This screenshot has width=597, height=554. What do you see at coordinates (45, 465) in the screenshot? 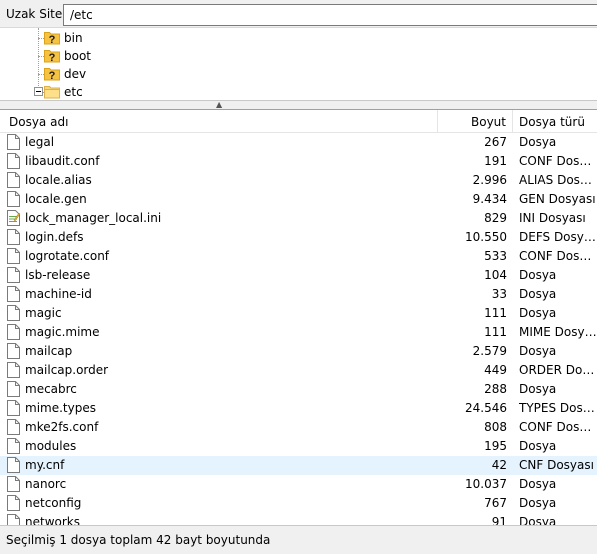
I see `file-name: my.cnf` at bounding box center [45, 465].